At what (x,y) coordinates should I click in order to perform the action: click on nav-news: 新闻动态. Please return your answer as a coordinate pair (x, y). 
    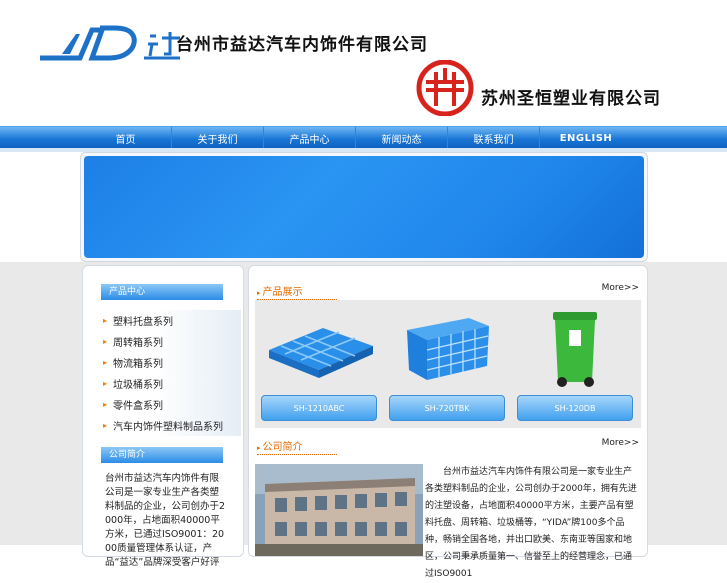
    Looking at the image, I should click on (402, 138).